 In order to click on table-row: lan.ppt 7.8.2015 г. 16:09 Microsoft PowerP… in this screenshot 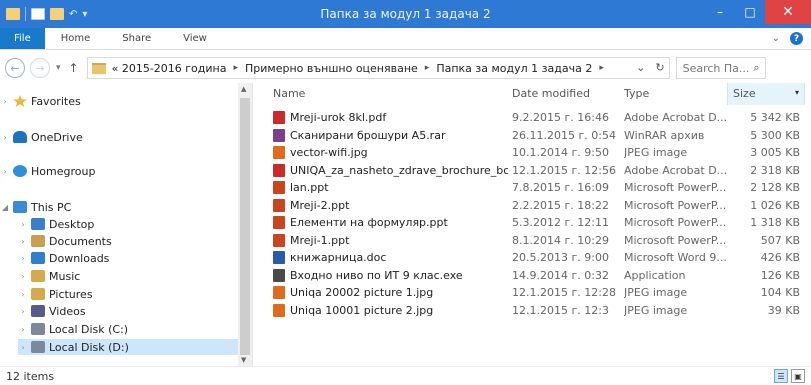, I will do `click(536, 187)`.